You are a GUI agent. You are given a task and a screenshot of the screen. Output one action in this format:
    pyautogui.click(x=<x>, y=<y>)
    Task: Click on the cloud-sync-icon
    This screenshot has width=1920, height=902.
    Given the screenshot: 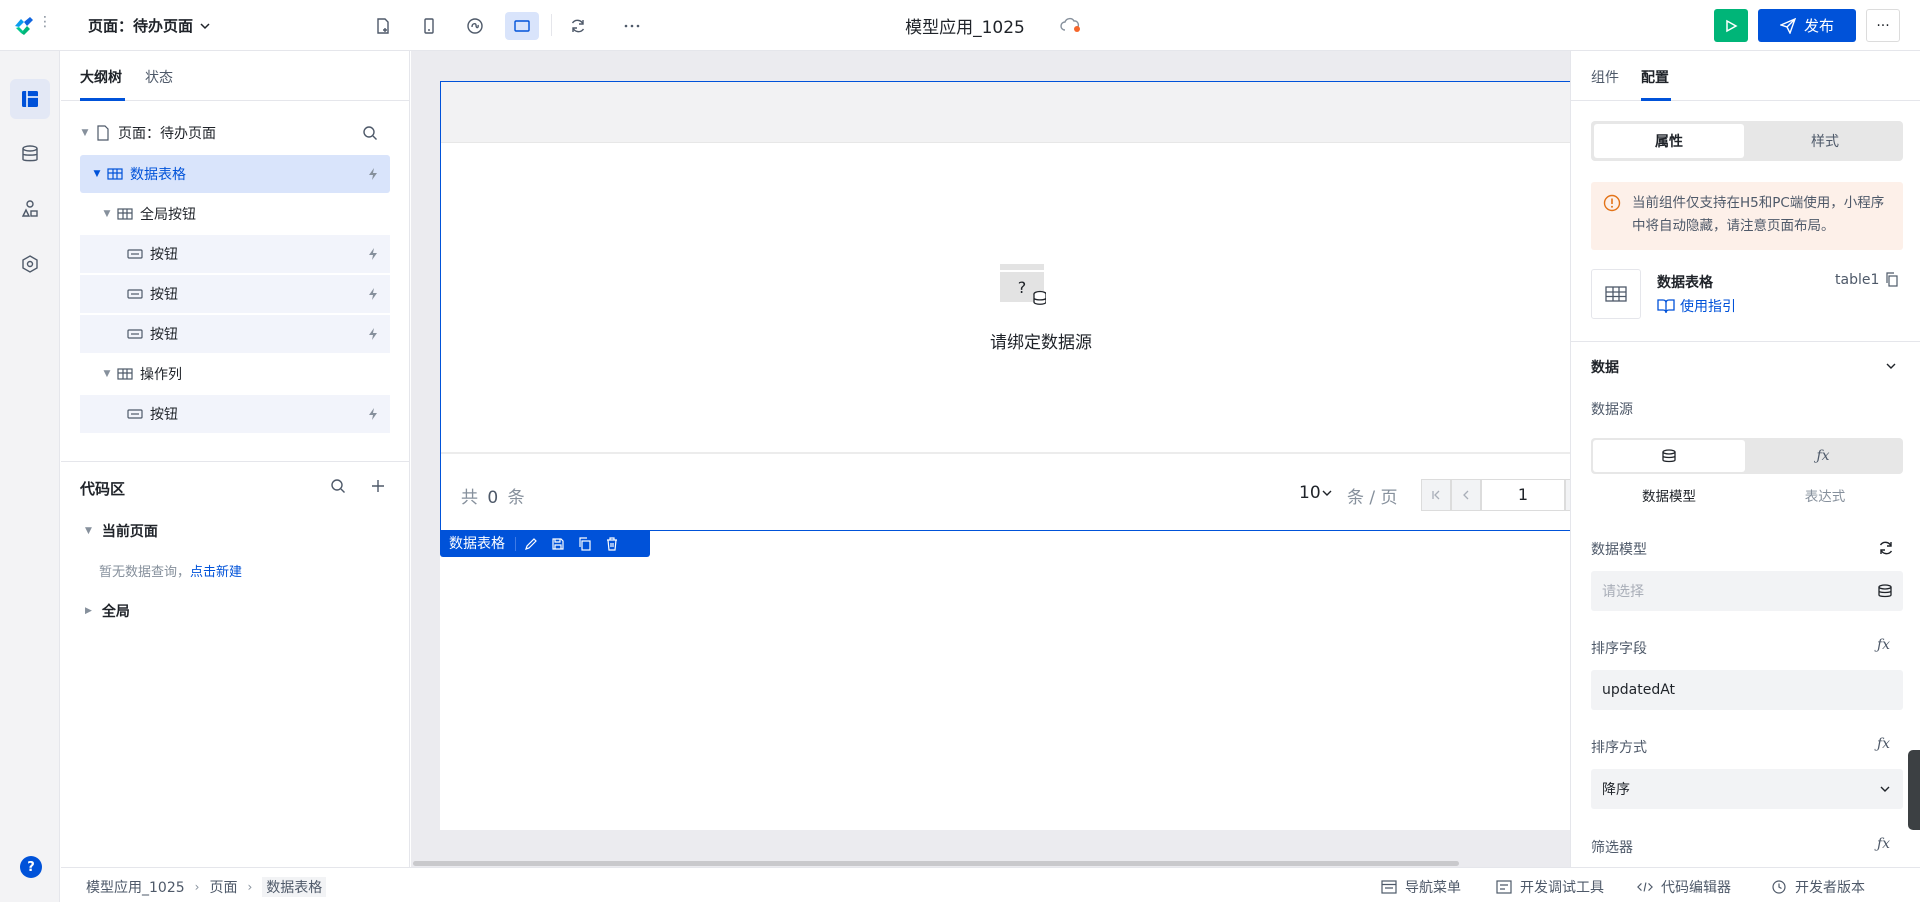 What is the action you would take?
    pyautogui.click(x=1071, y=25)
    